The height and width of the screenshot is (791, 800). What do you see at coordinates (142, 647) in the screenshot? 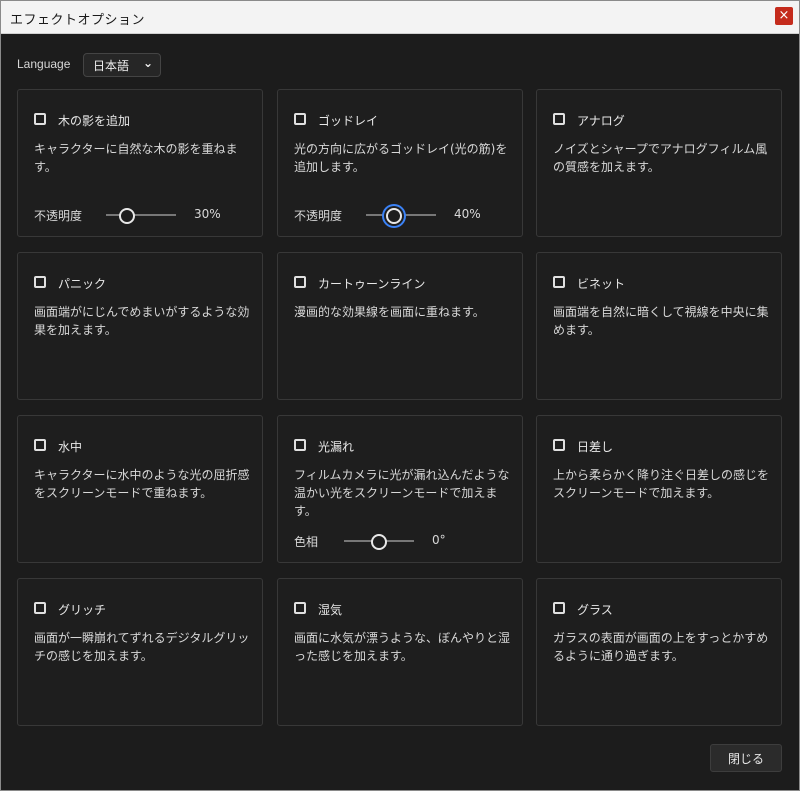
I see `effect-description: 画面が一瞬崩れてずれるデジタルグリッチの感じを加えます。` at bounding box center [142, 647].